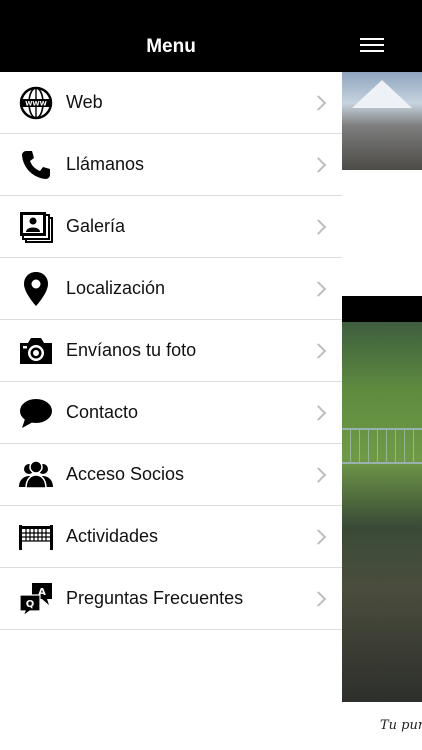 This screenshot has height=750, width=422. Describe the element at coordinates (36, 413) in the screenshot. I see `chat-bubble-icon` at that location.